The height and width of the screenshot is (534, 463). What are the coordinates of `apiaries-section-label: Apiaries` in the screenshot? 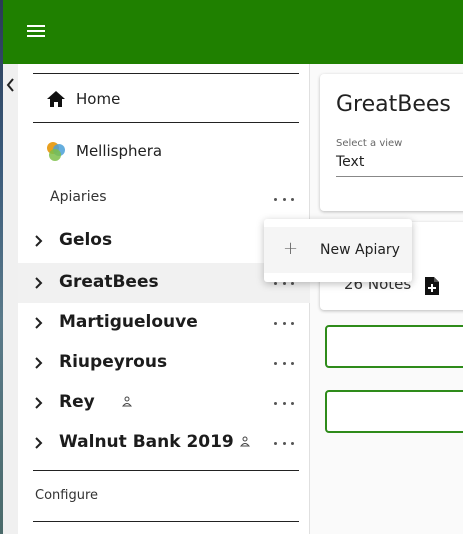 It's located at (78, 197).